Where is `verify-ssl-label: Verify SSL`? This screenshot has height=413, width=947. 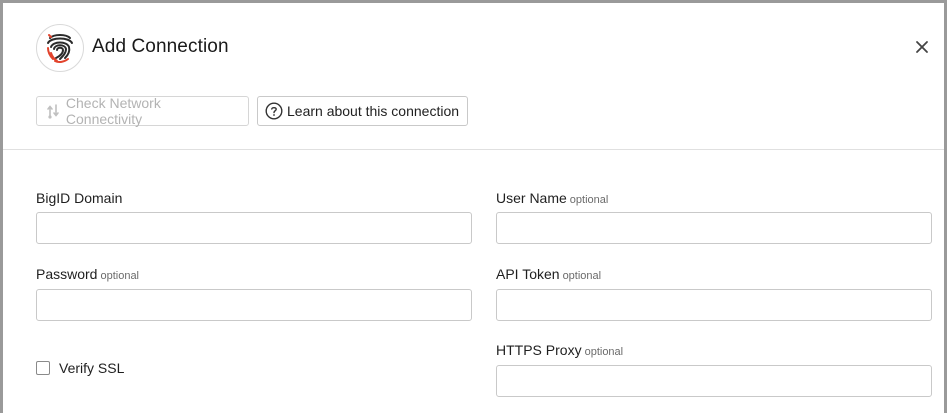 verify-ssl-label: Verify SSL is located at coordinates (92, 368).